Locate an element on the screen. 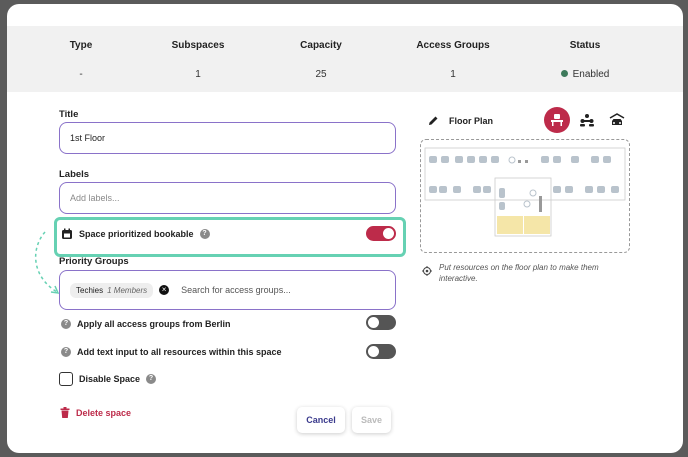  chip-name: Techies is located at coordinates (90, 290).